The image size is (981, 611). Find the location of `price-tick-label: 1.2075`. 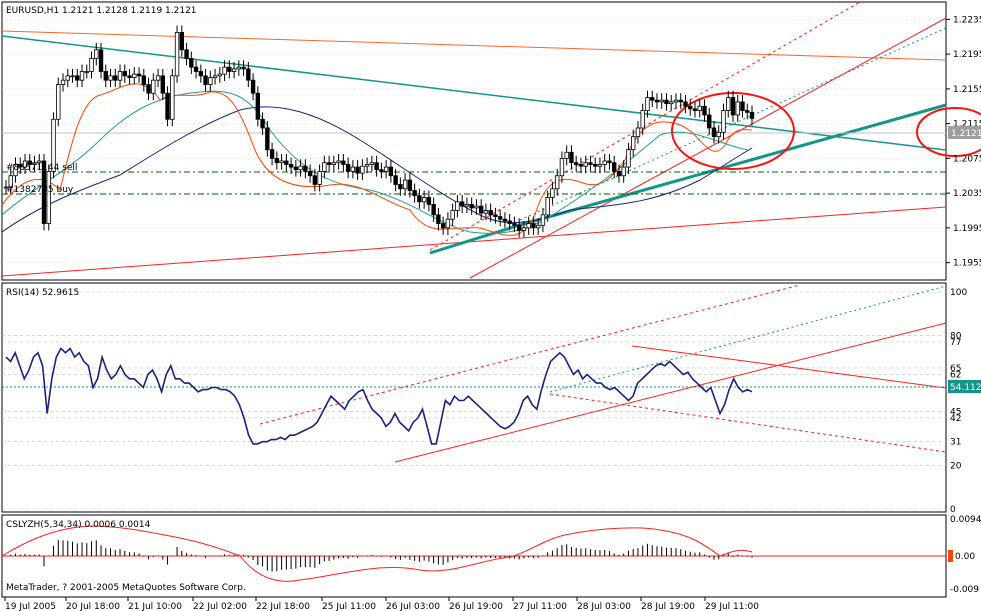

price-tick-label: 1.2075 is located at coordinates (967, 159).